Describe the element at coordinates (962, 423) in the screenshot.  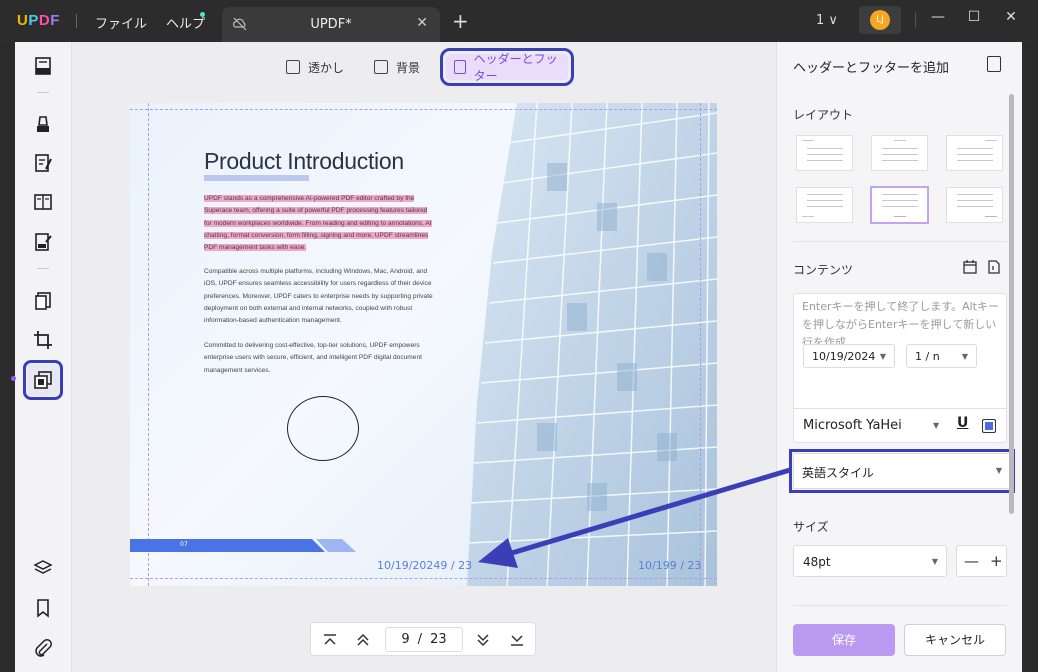
I see `underline-button: U` at that location.